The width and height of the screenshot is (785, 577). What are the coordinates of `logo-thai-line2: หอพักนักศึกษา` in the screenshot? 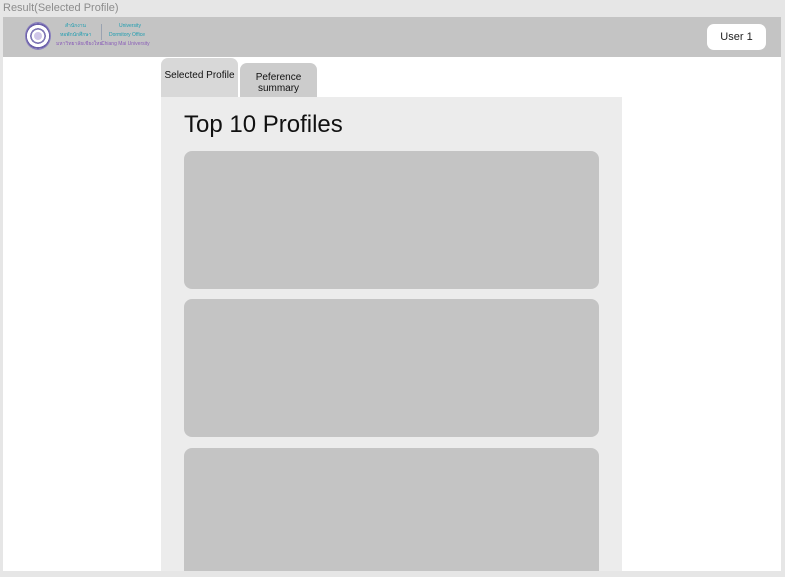 It's located at (76, 35).